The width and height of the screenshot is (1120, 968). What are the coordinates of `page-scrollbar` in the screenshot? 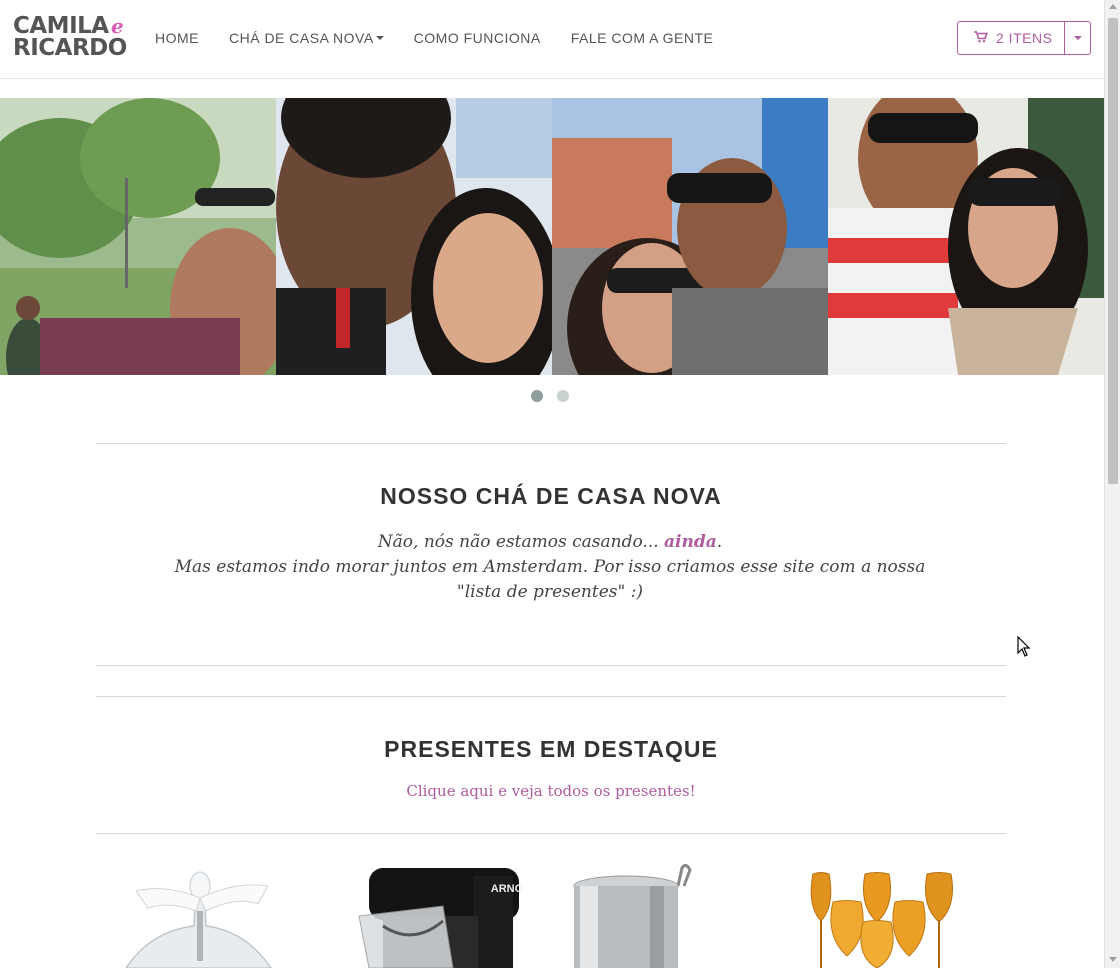 It's located at (1112, 484).